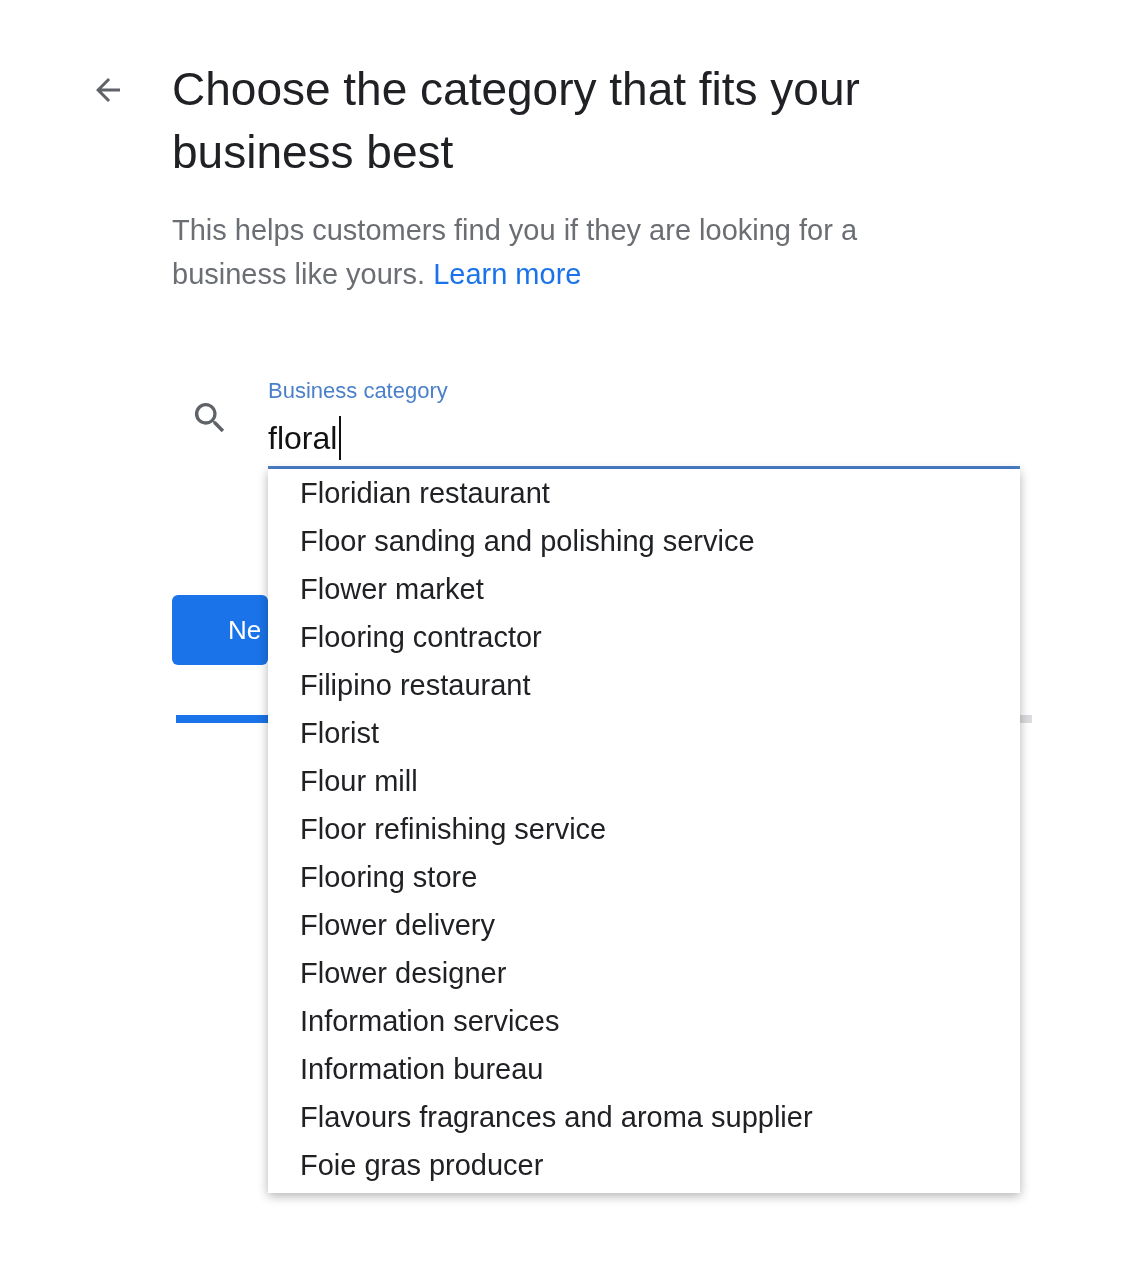 The height and width of the screenshot is (1279, 1138). Describe the element at coordinates (515, 252) in the screenshot. I see `description-text: This helps customers find you if they are looking for a business like yours. Learn more` at that location.